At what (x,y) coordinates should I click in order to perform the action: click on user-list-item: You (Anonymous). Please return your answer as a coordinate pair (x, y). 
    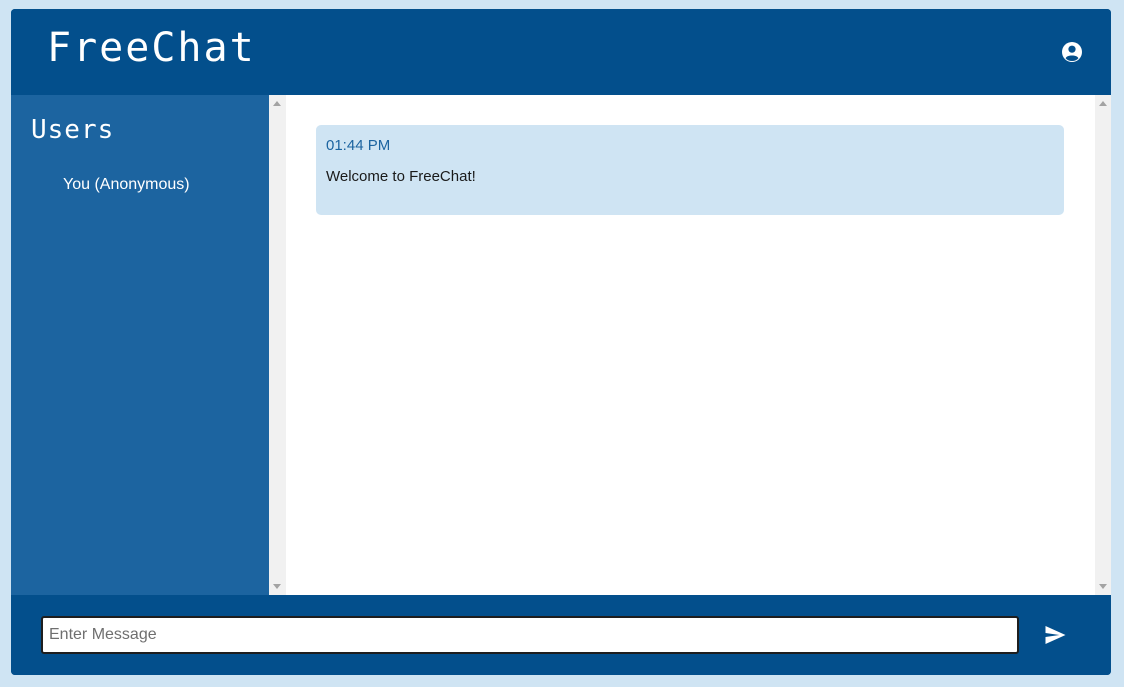
    Looking at the image, I should click on (140, 185).